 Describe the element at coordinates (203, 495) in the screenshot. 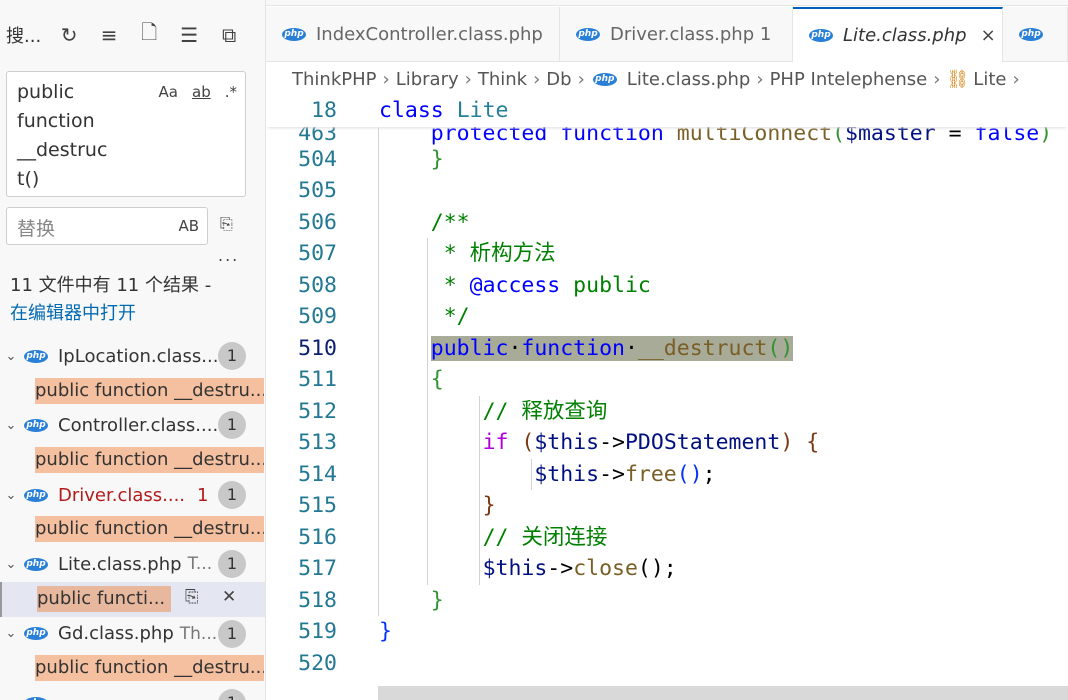

I see `problem-count: 1` at that location.